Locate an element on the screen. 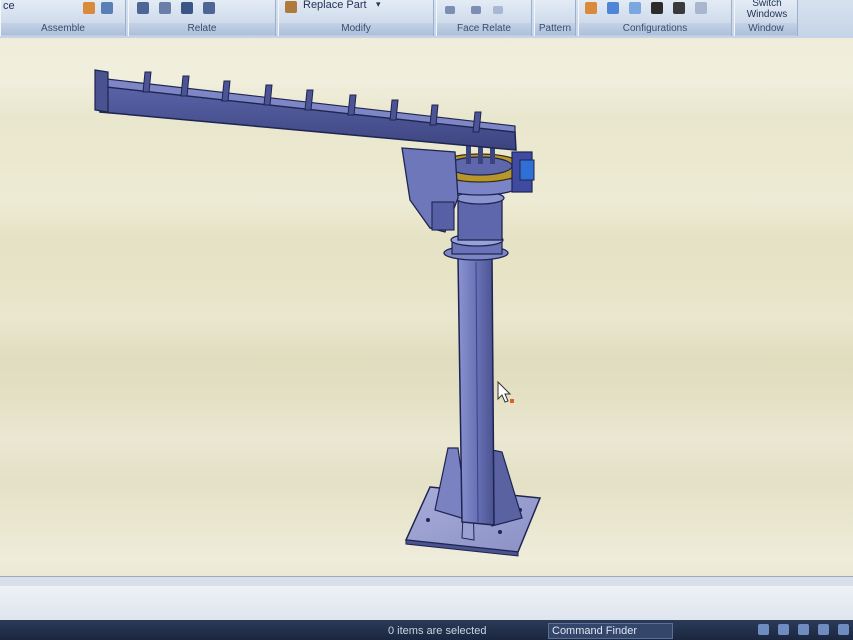 Image resolution: width=853 pixels, height=640 pixels. replace-part-icon is located at coordinates (291, 7).